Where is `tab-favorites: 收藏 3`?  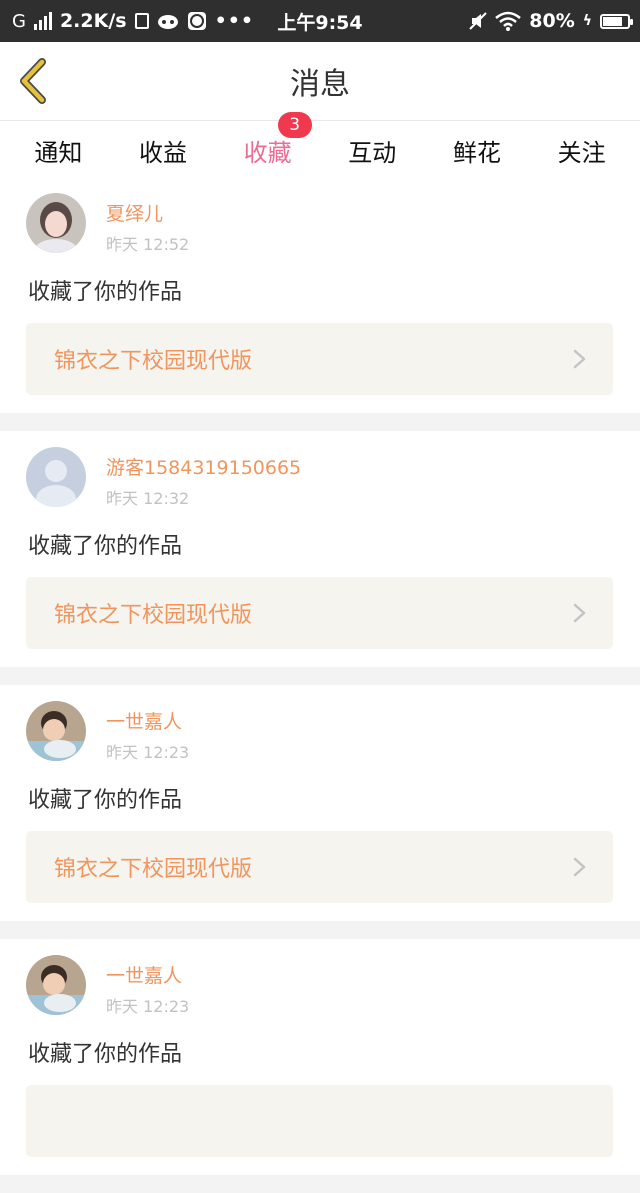 tab-favorites: 收藏 3 is located at coordinates (268, 146).